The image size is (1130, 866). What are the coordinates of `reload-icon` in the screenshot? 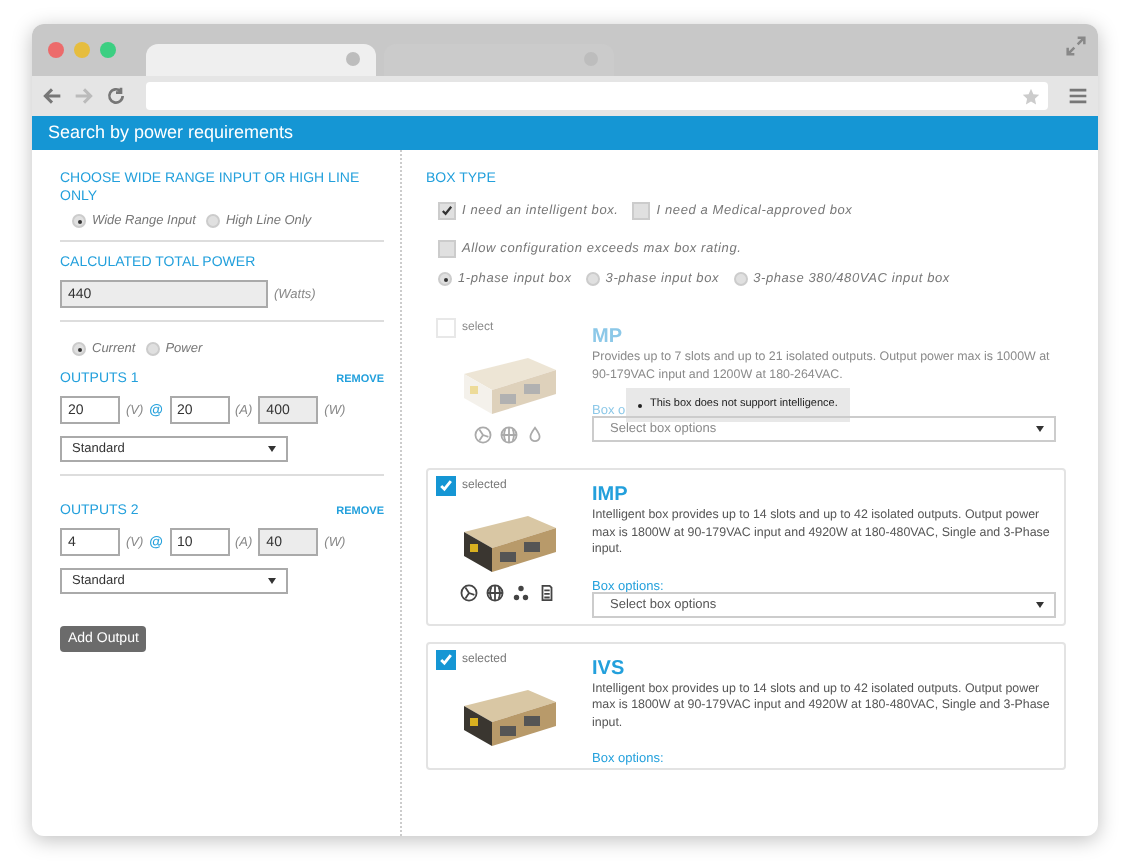 It's located at (116, 96).